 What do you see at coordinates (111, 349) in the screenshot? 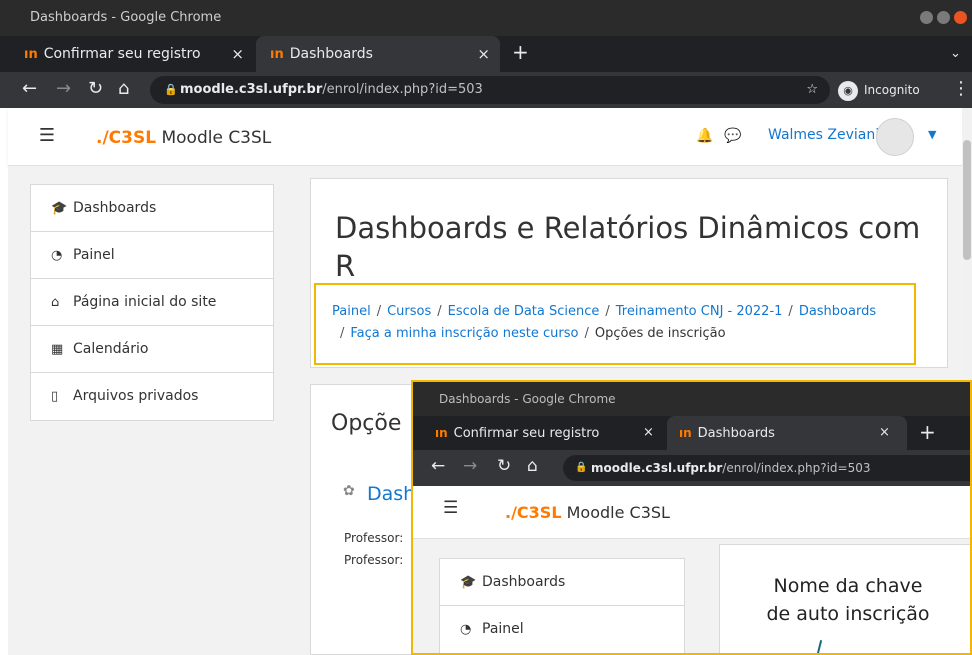
I see `nav-item-label: Calendário` at bounding box center [111, 349].